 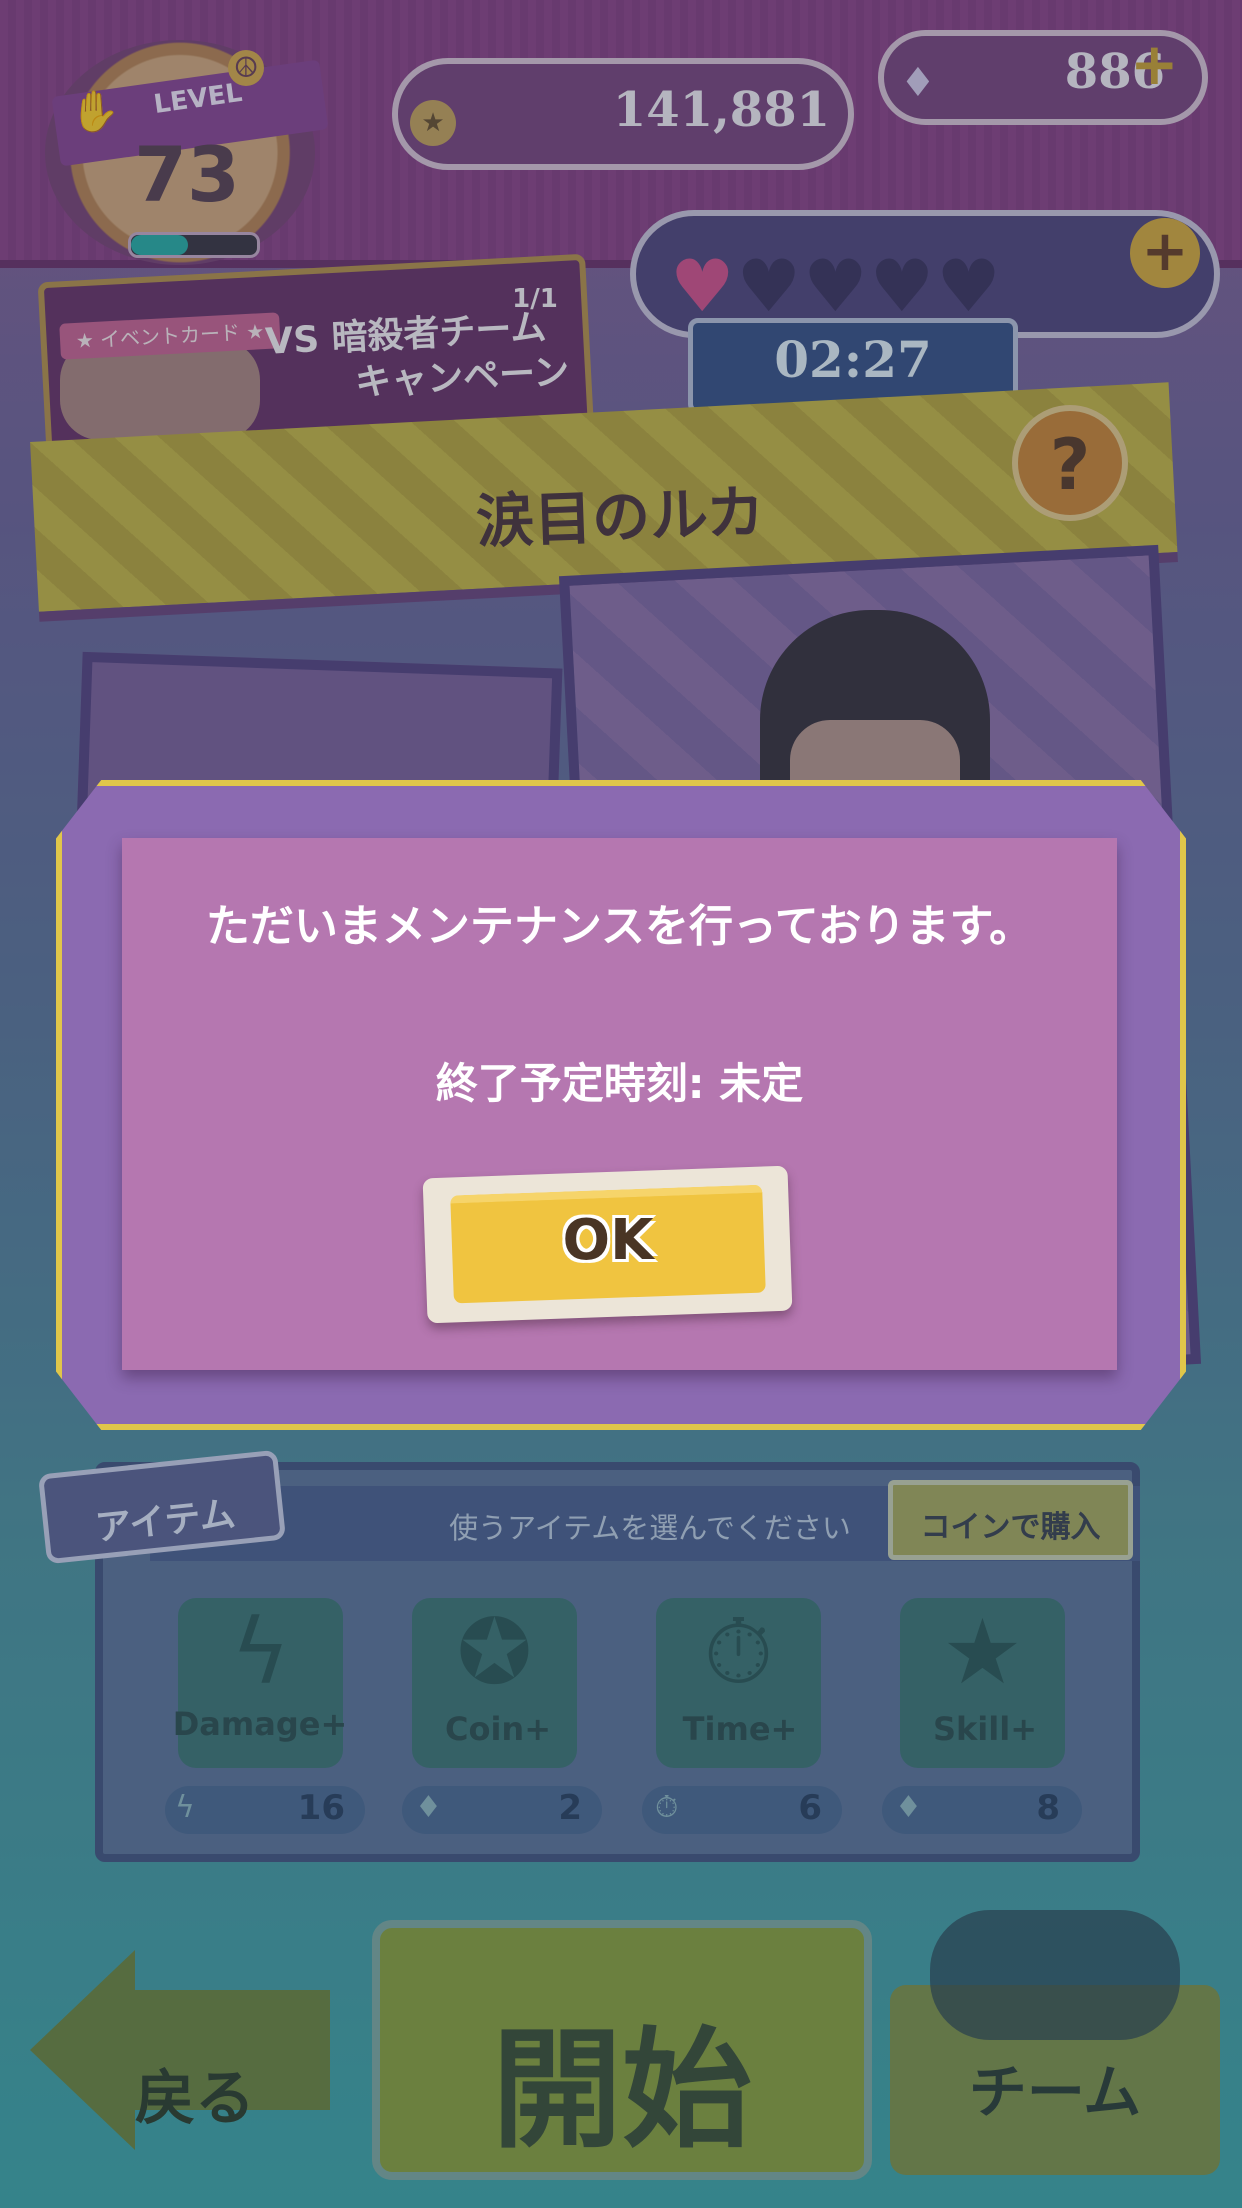 What do you see at coordinates (608, 1240) in the screenshot?
I see `ok-button-label: OK` at bounding box center [608, 1240].